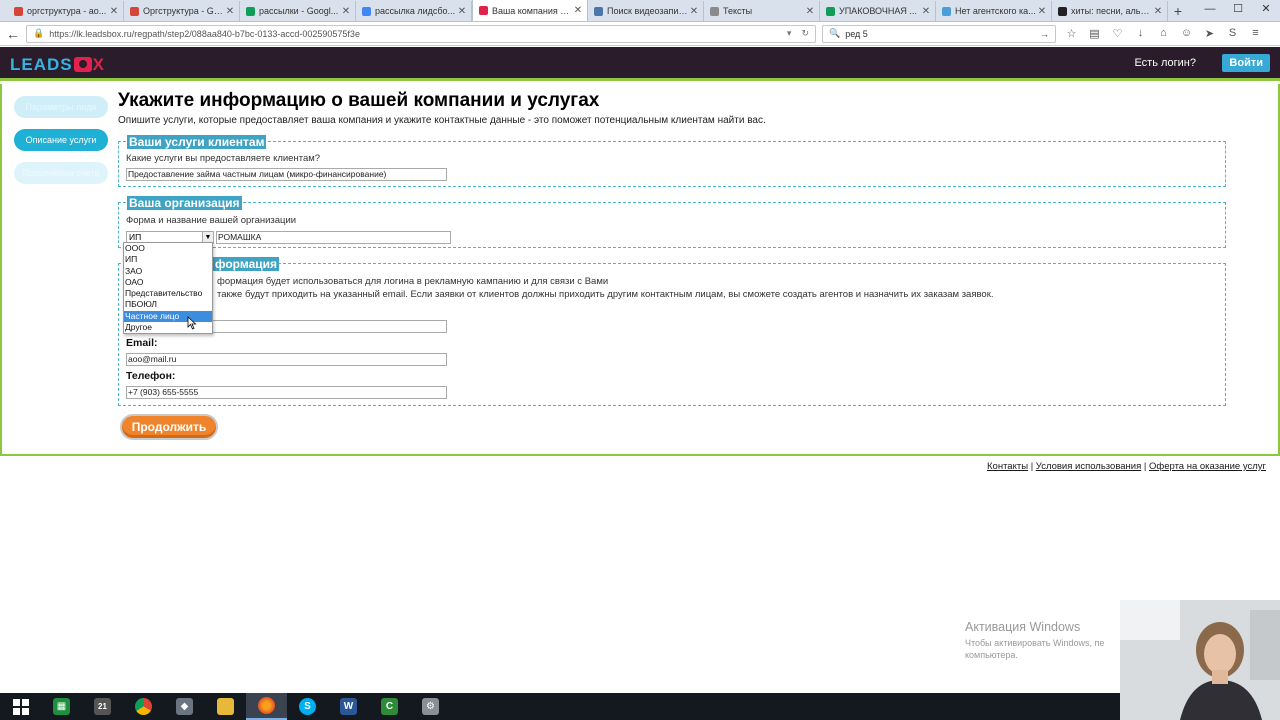  I want to click on login-prompt: Есть логин?, so click(1165, 63).